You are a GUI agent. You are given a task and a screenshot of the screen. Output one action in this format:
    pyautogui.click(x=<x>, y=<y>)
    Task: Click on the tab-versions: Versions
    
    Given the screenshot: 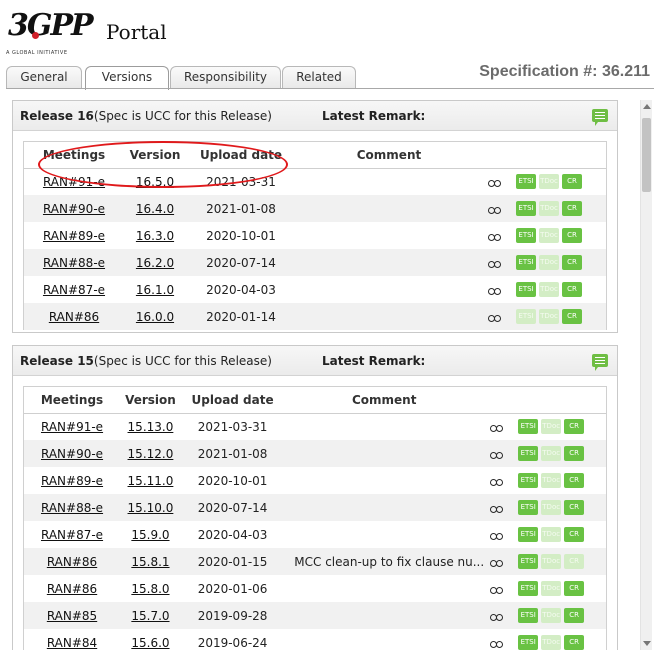 What is the action you would take?
    pyautogui.click(x=127, y=78)
    